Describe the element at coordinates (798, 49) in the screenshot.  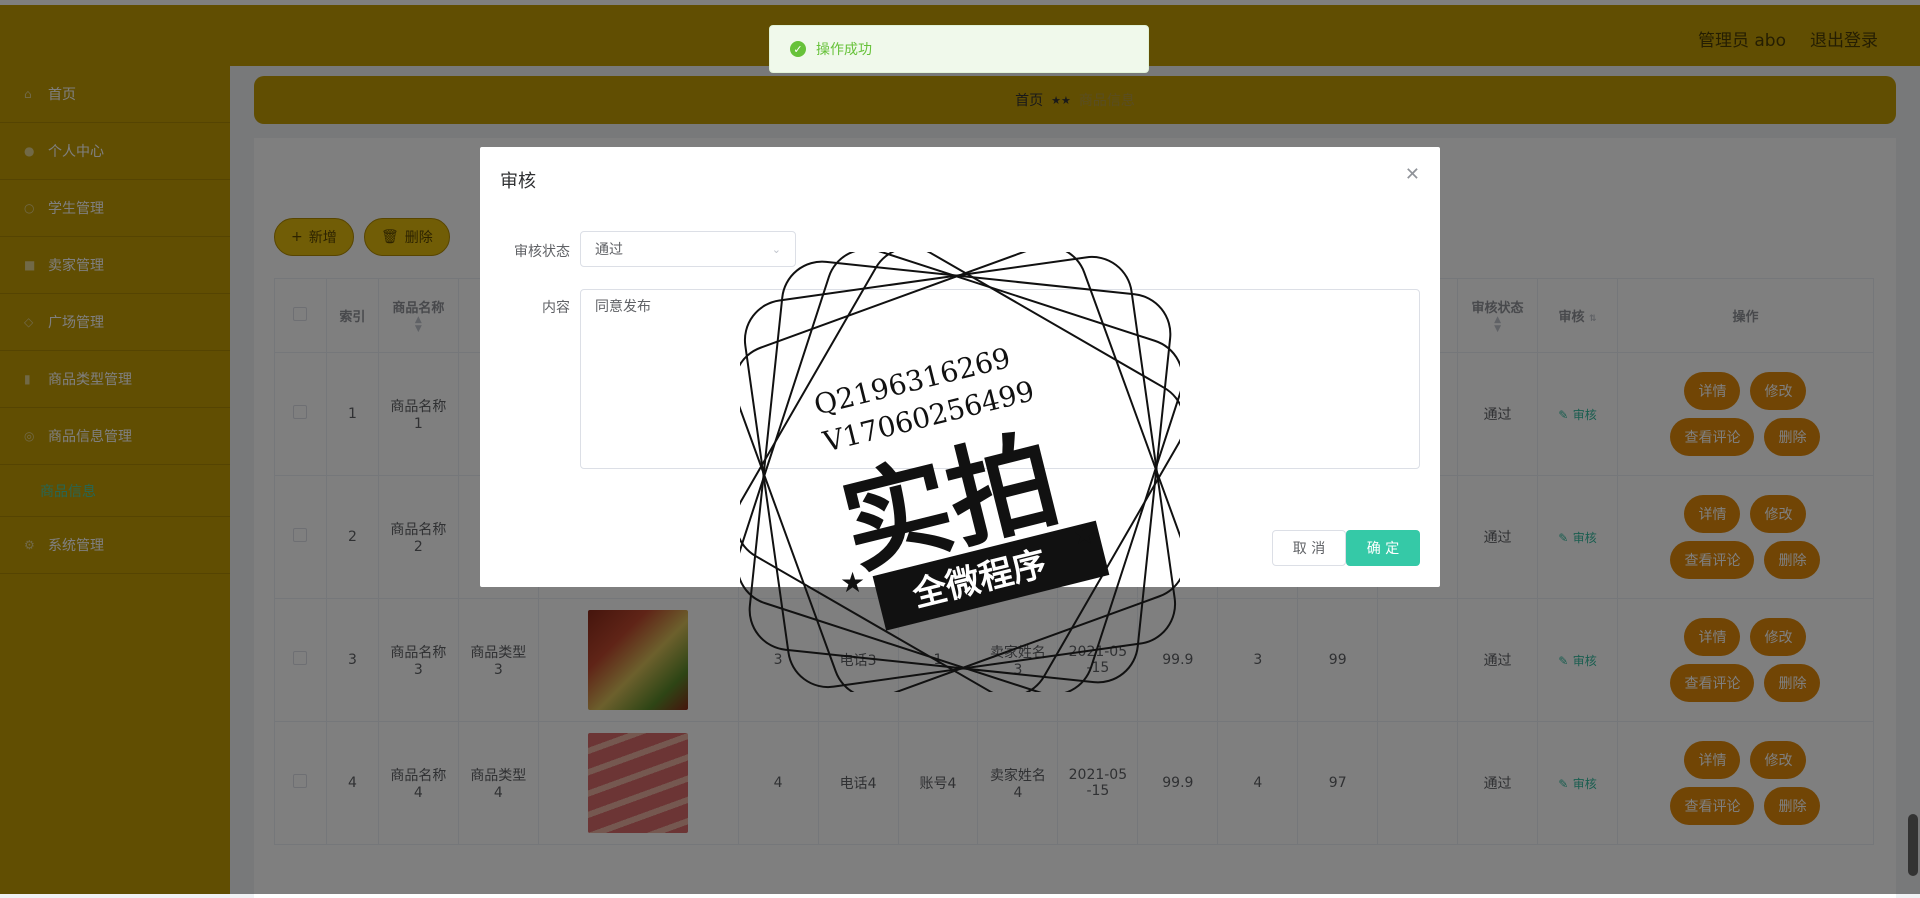
I see `check-circle-icon: ✓` at that location.